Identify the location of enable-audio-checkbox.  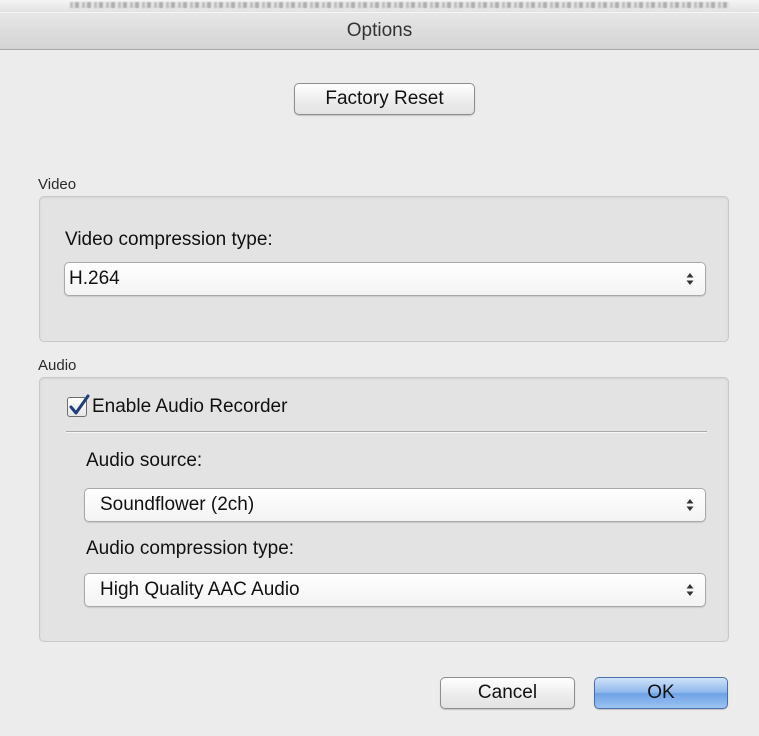
(78, 405).